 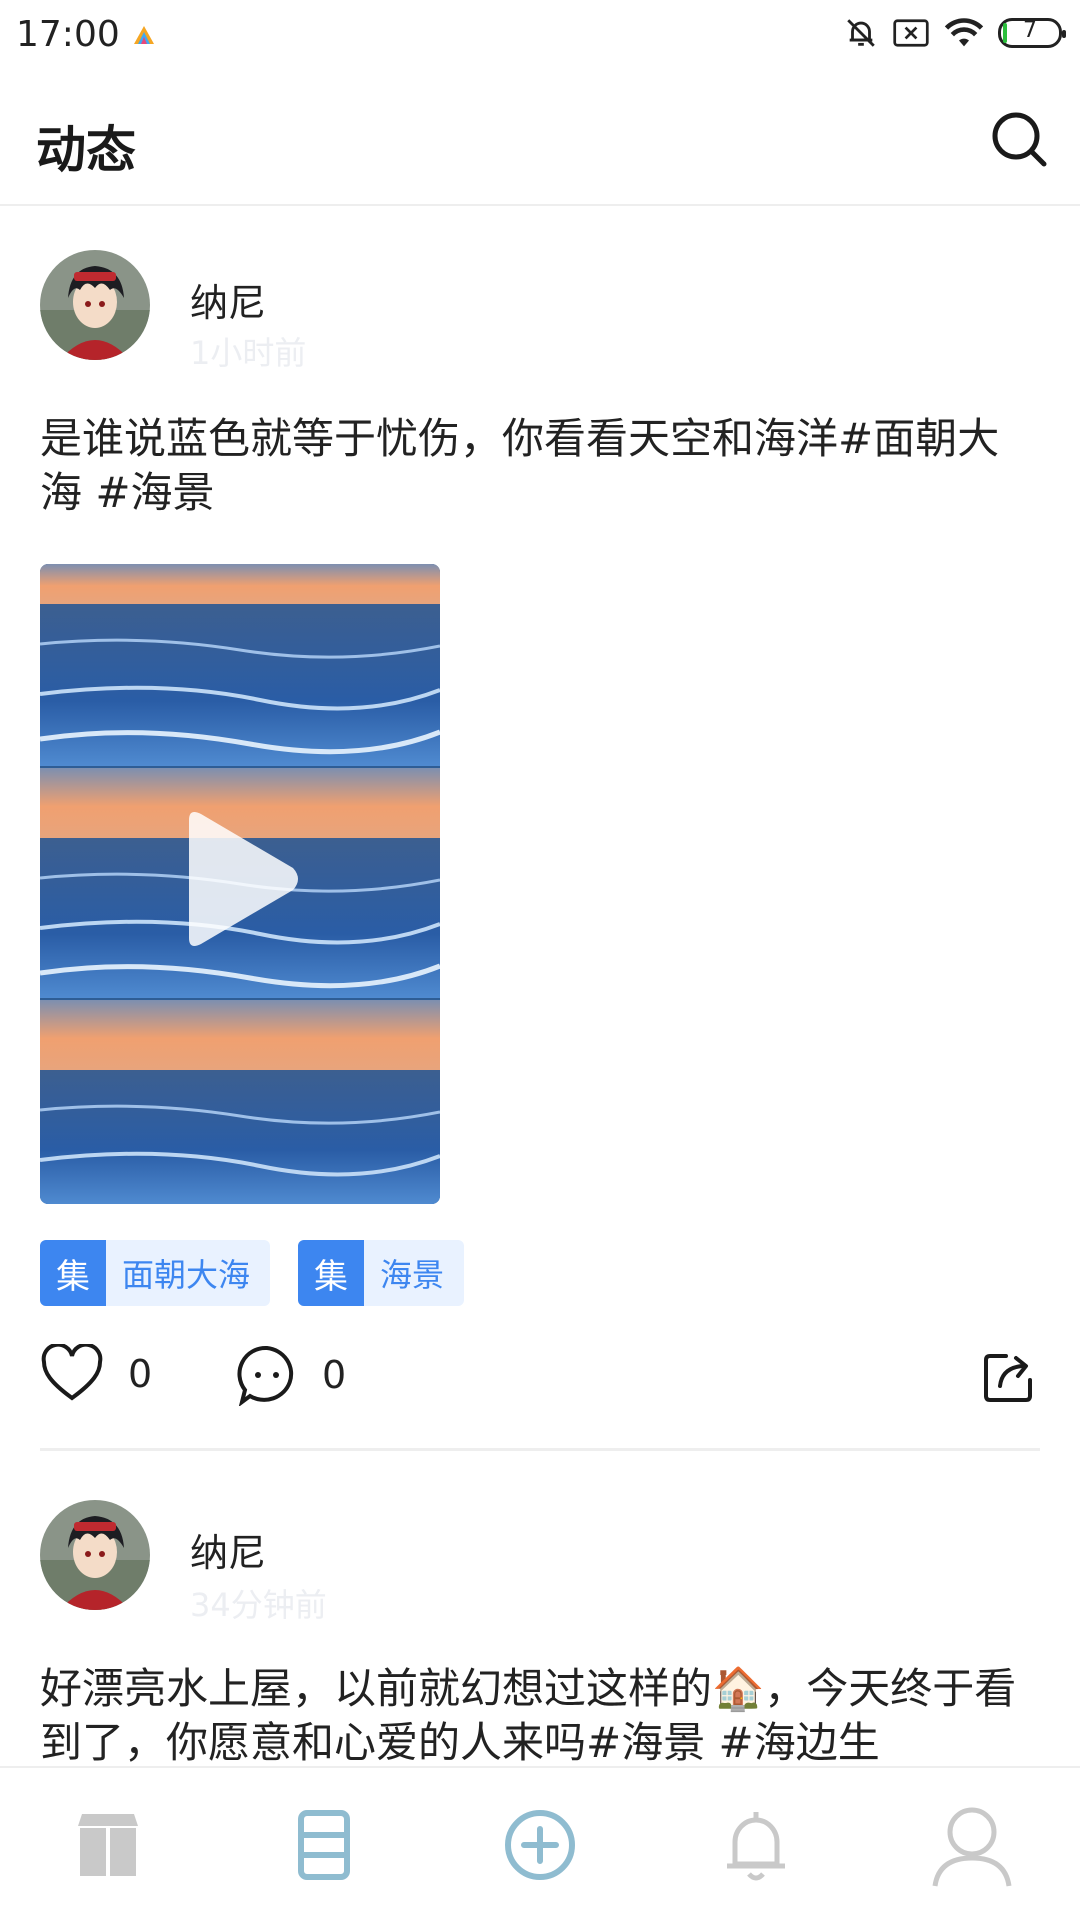 I want to click on post-time: 1小时前, so click(x=248, y=353).